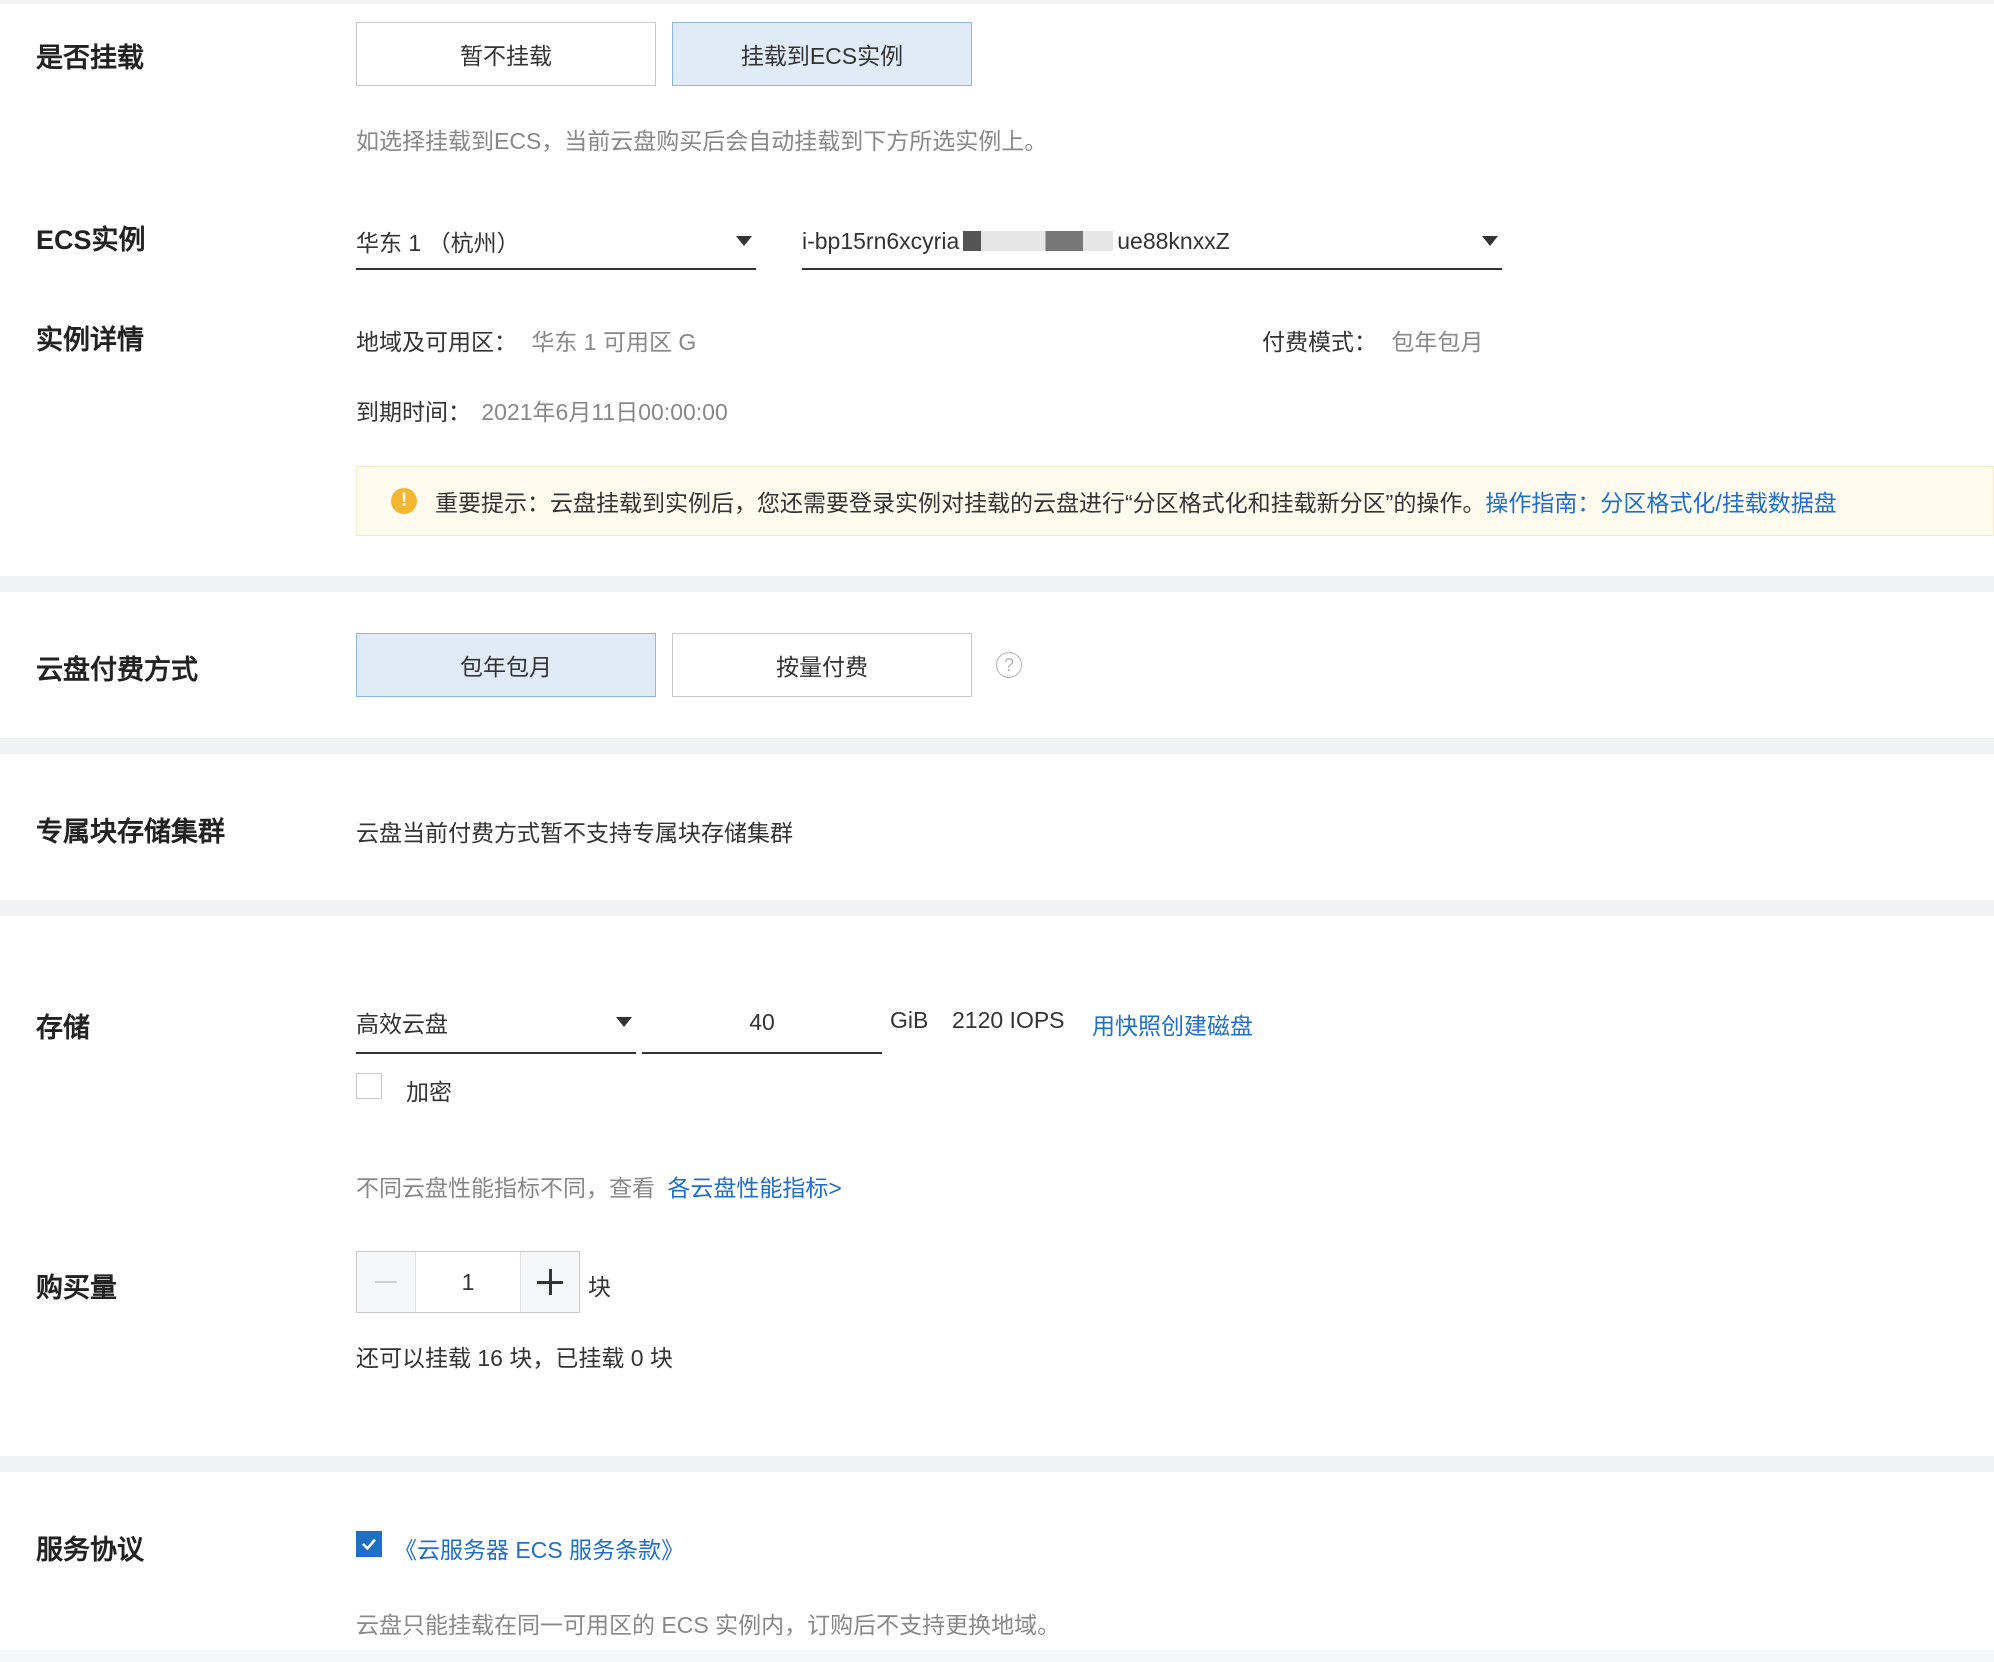 The width and height of the screenshot is (1994, 1662). What do you see at coordinates (63, 1028) in the screenshot?
I see `storage-label: 存储` at bounding box center [63, 1028].